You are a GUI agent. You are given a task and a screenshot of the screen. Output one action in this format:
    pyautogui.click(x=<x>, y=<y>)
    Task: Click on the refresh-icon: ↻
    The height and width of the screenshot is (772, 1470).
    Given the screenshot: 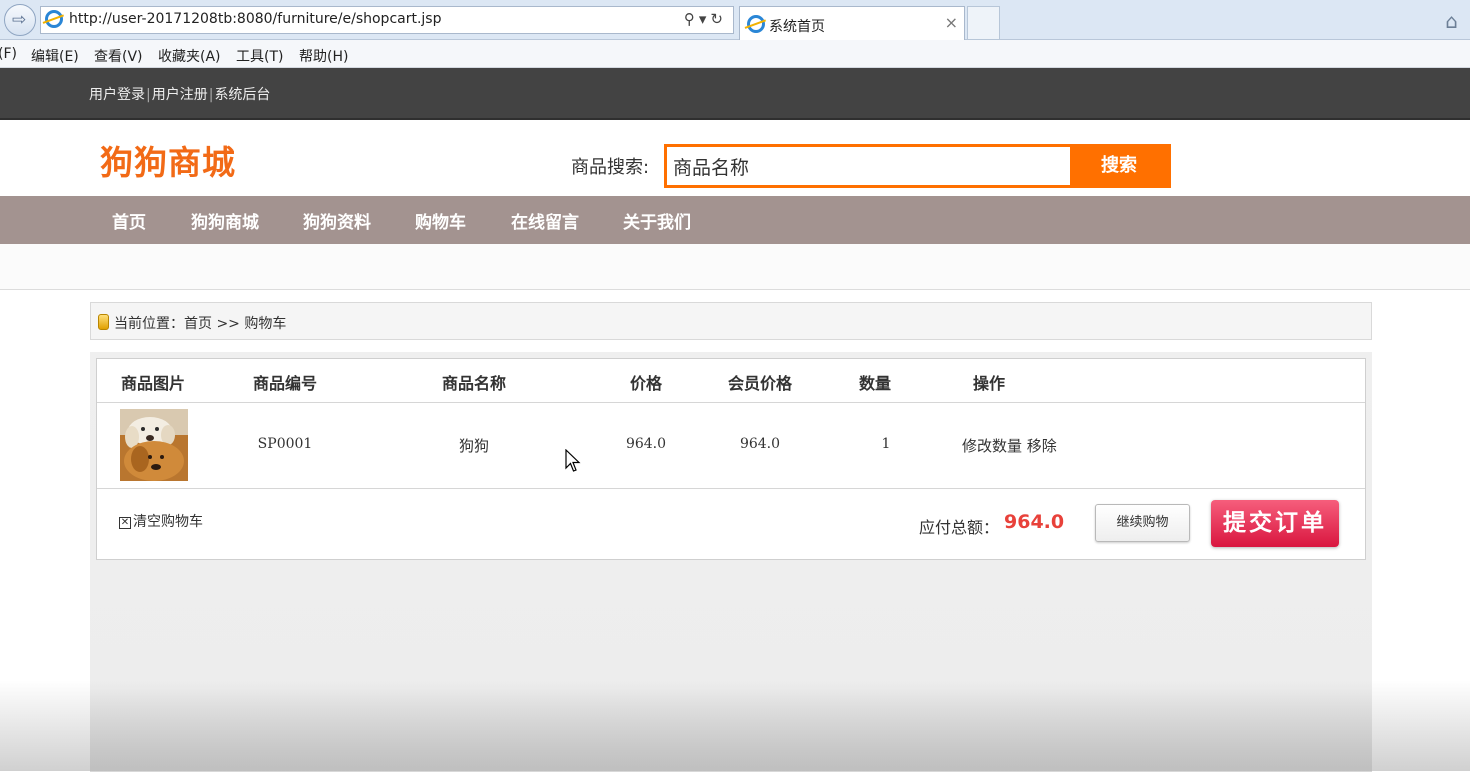 What is the action you would take?
    pyautogui.click(x=718, y=19)
    